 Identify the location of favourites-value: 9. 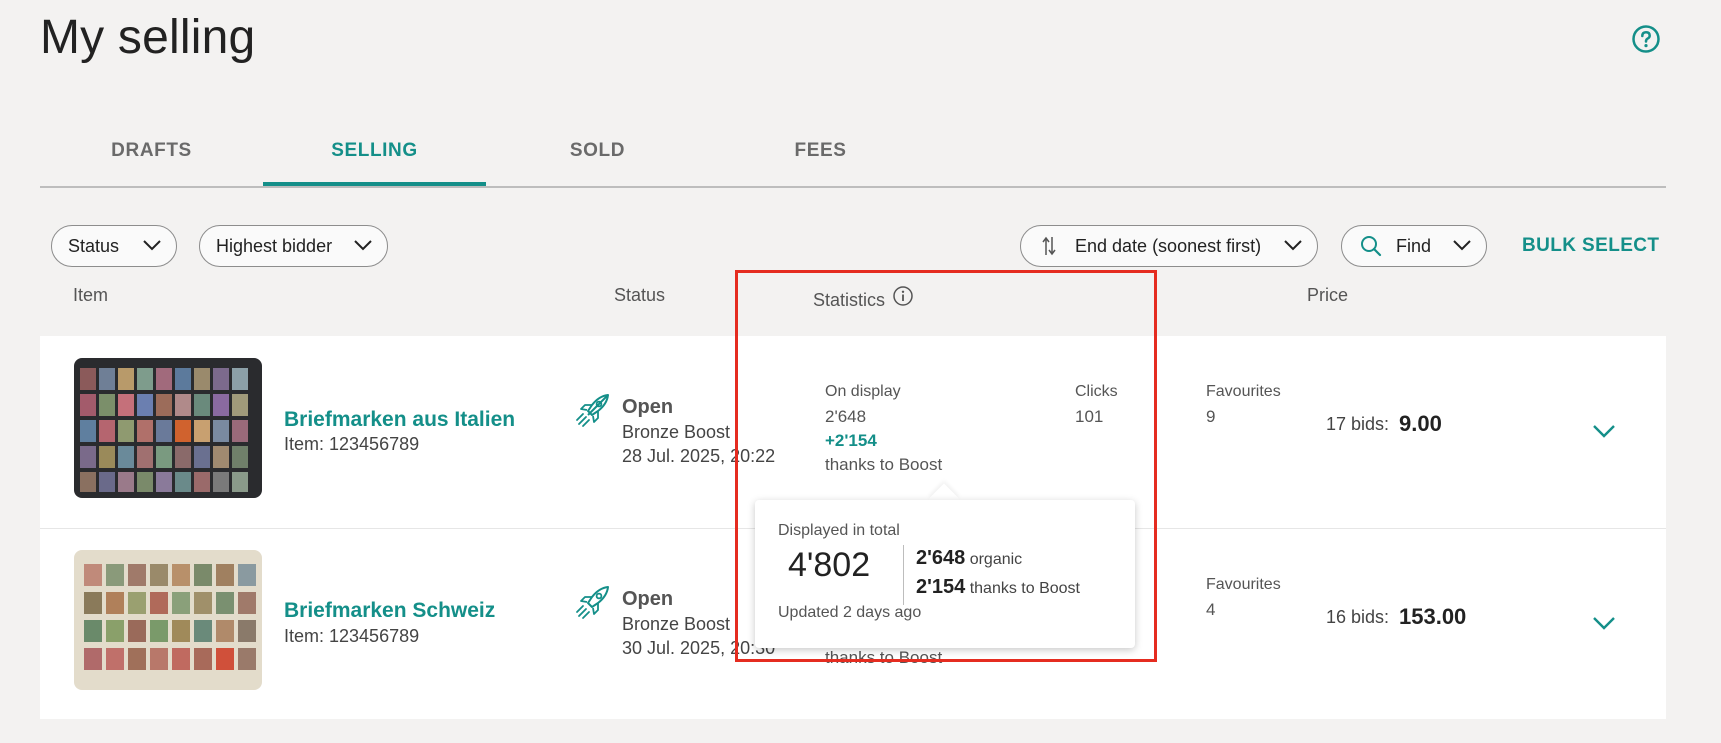
(1211, 416).